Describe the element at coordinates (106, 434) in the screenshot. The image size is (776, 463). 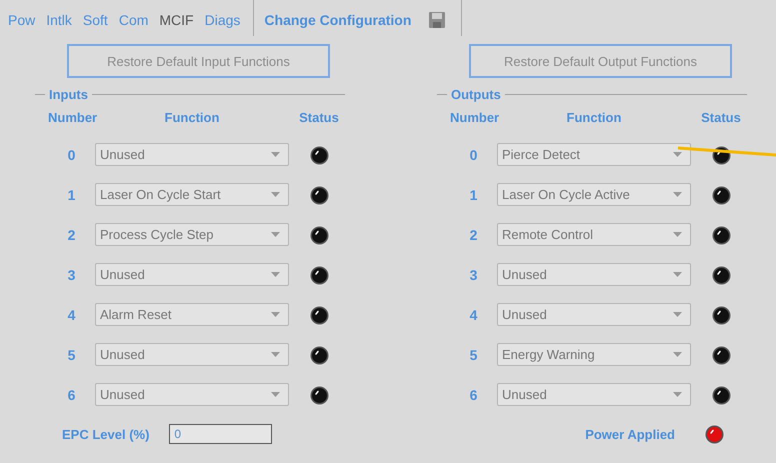
I see `epc-level-label: EPC Level (%)` at that location.